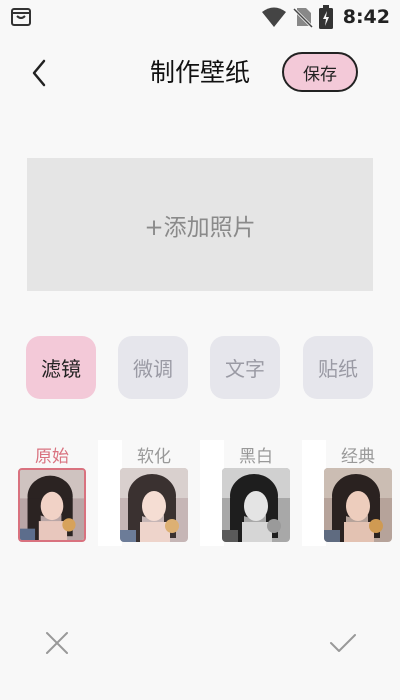 Image resolution: width=400 pixels, height=700 pixels. I want to click on tab-filter: 滤镜, so click(61, 367).